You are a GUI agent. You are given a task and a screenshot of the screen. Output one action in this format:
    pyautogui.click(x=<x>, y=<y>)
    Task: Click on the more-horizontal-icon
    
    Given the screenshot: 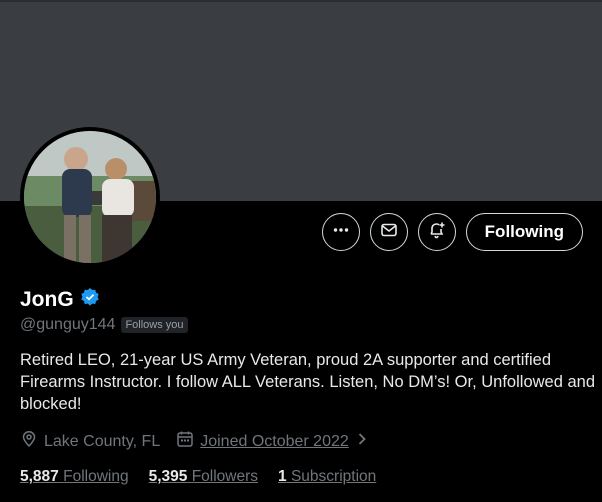 What is the action you would take?
    pyautogui.click(x=341, y=232)
    